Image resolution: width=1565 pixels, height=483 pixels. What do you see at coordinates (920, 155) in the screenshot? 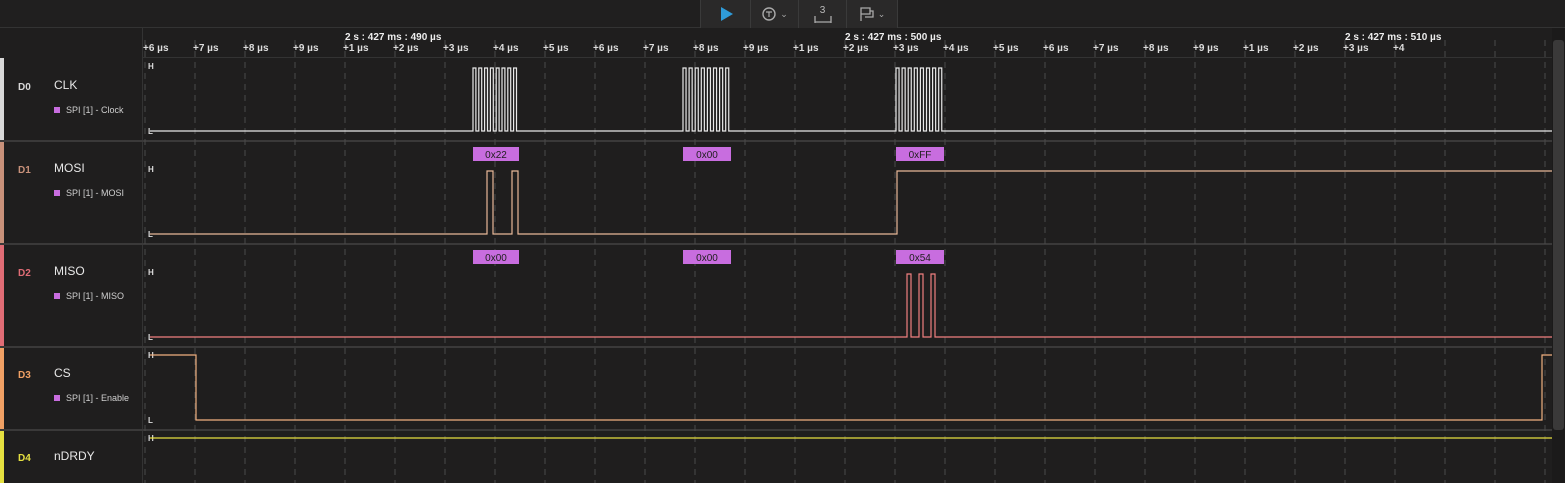
I see `decoded-byte-value: 0xFF` at bounding box center [920, 155].